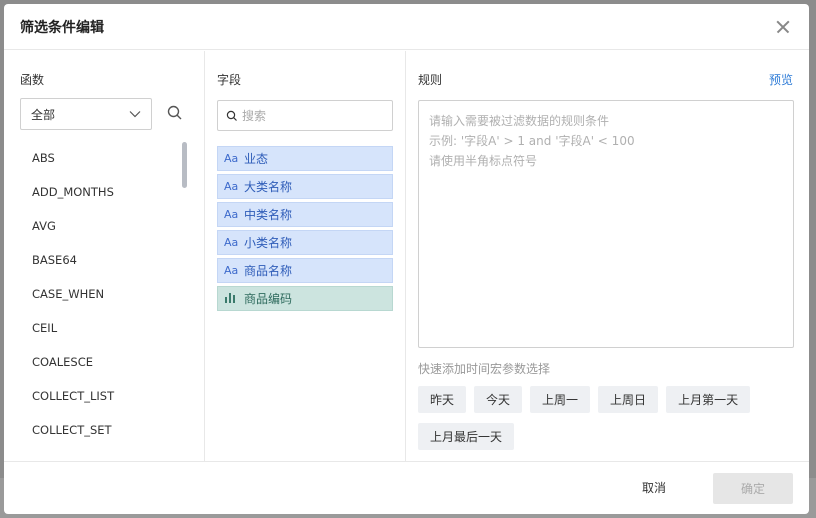 The width and height of the screenshot is (816, 518). What do you see at coordinates (96, 294) in the screenshot?
I see `function-item: CASE_WHEN` at bounding box center [96, 294].